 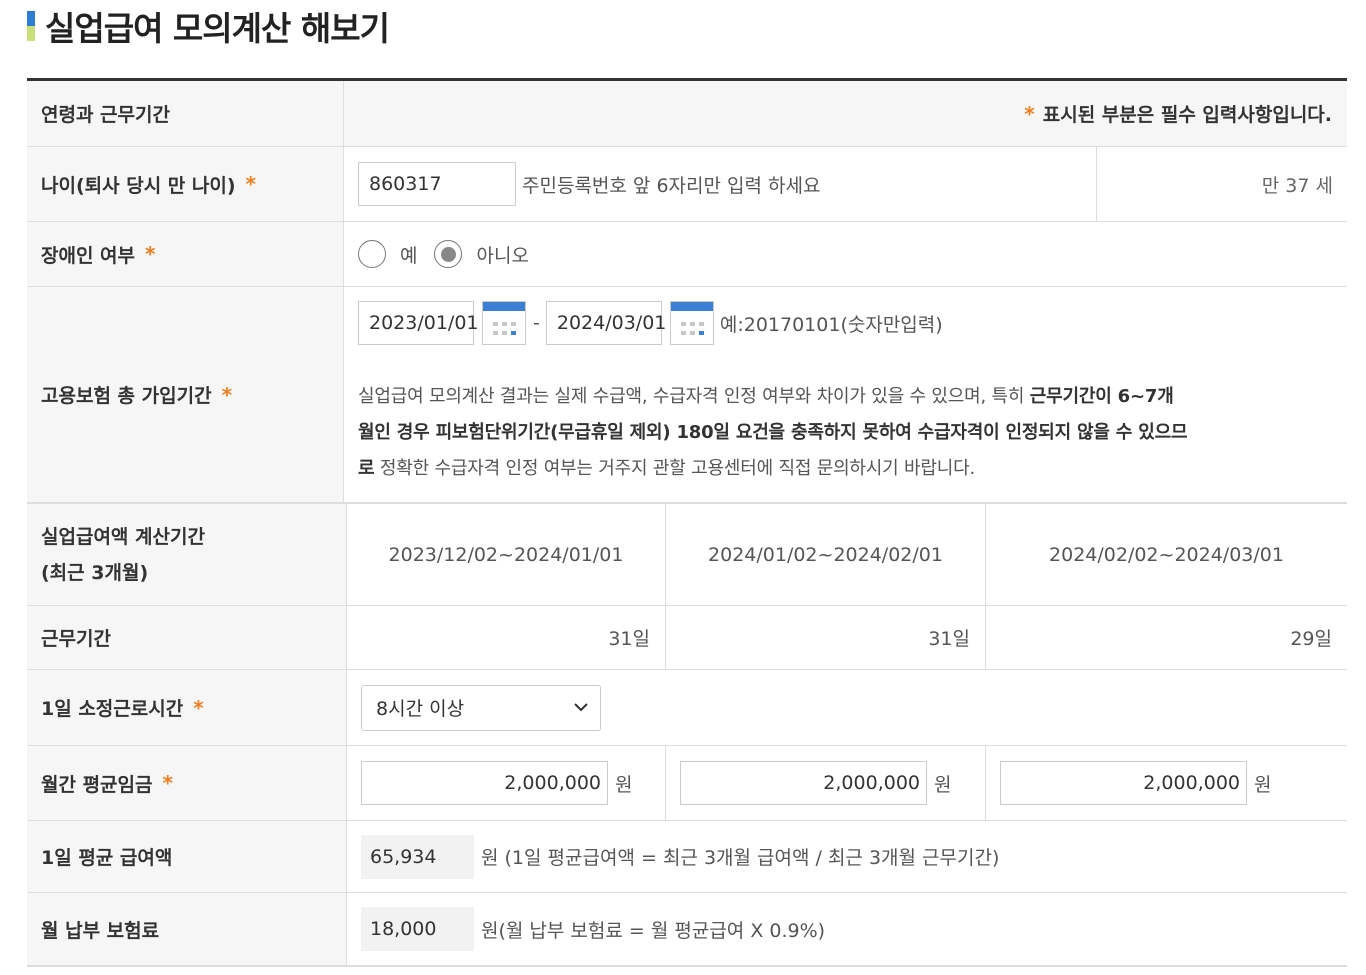 I want to click on monthly-wage-label-text: 월간 평균임금, so click(x=97, y=784).